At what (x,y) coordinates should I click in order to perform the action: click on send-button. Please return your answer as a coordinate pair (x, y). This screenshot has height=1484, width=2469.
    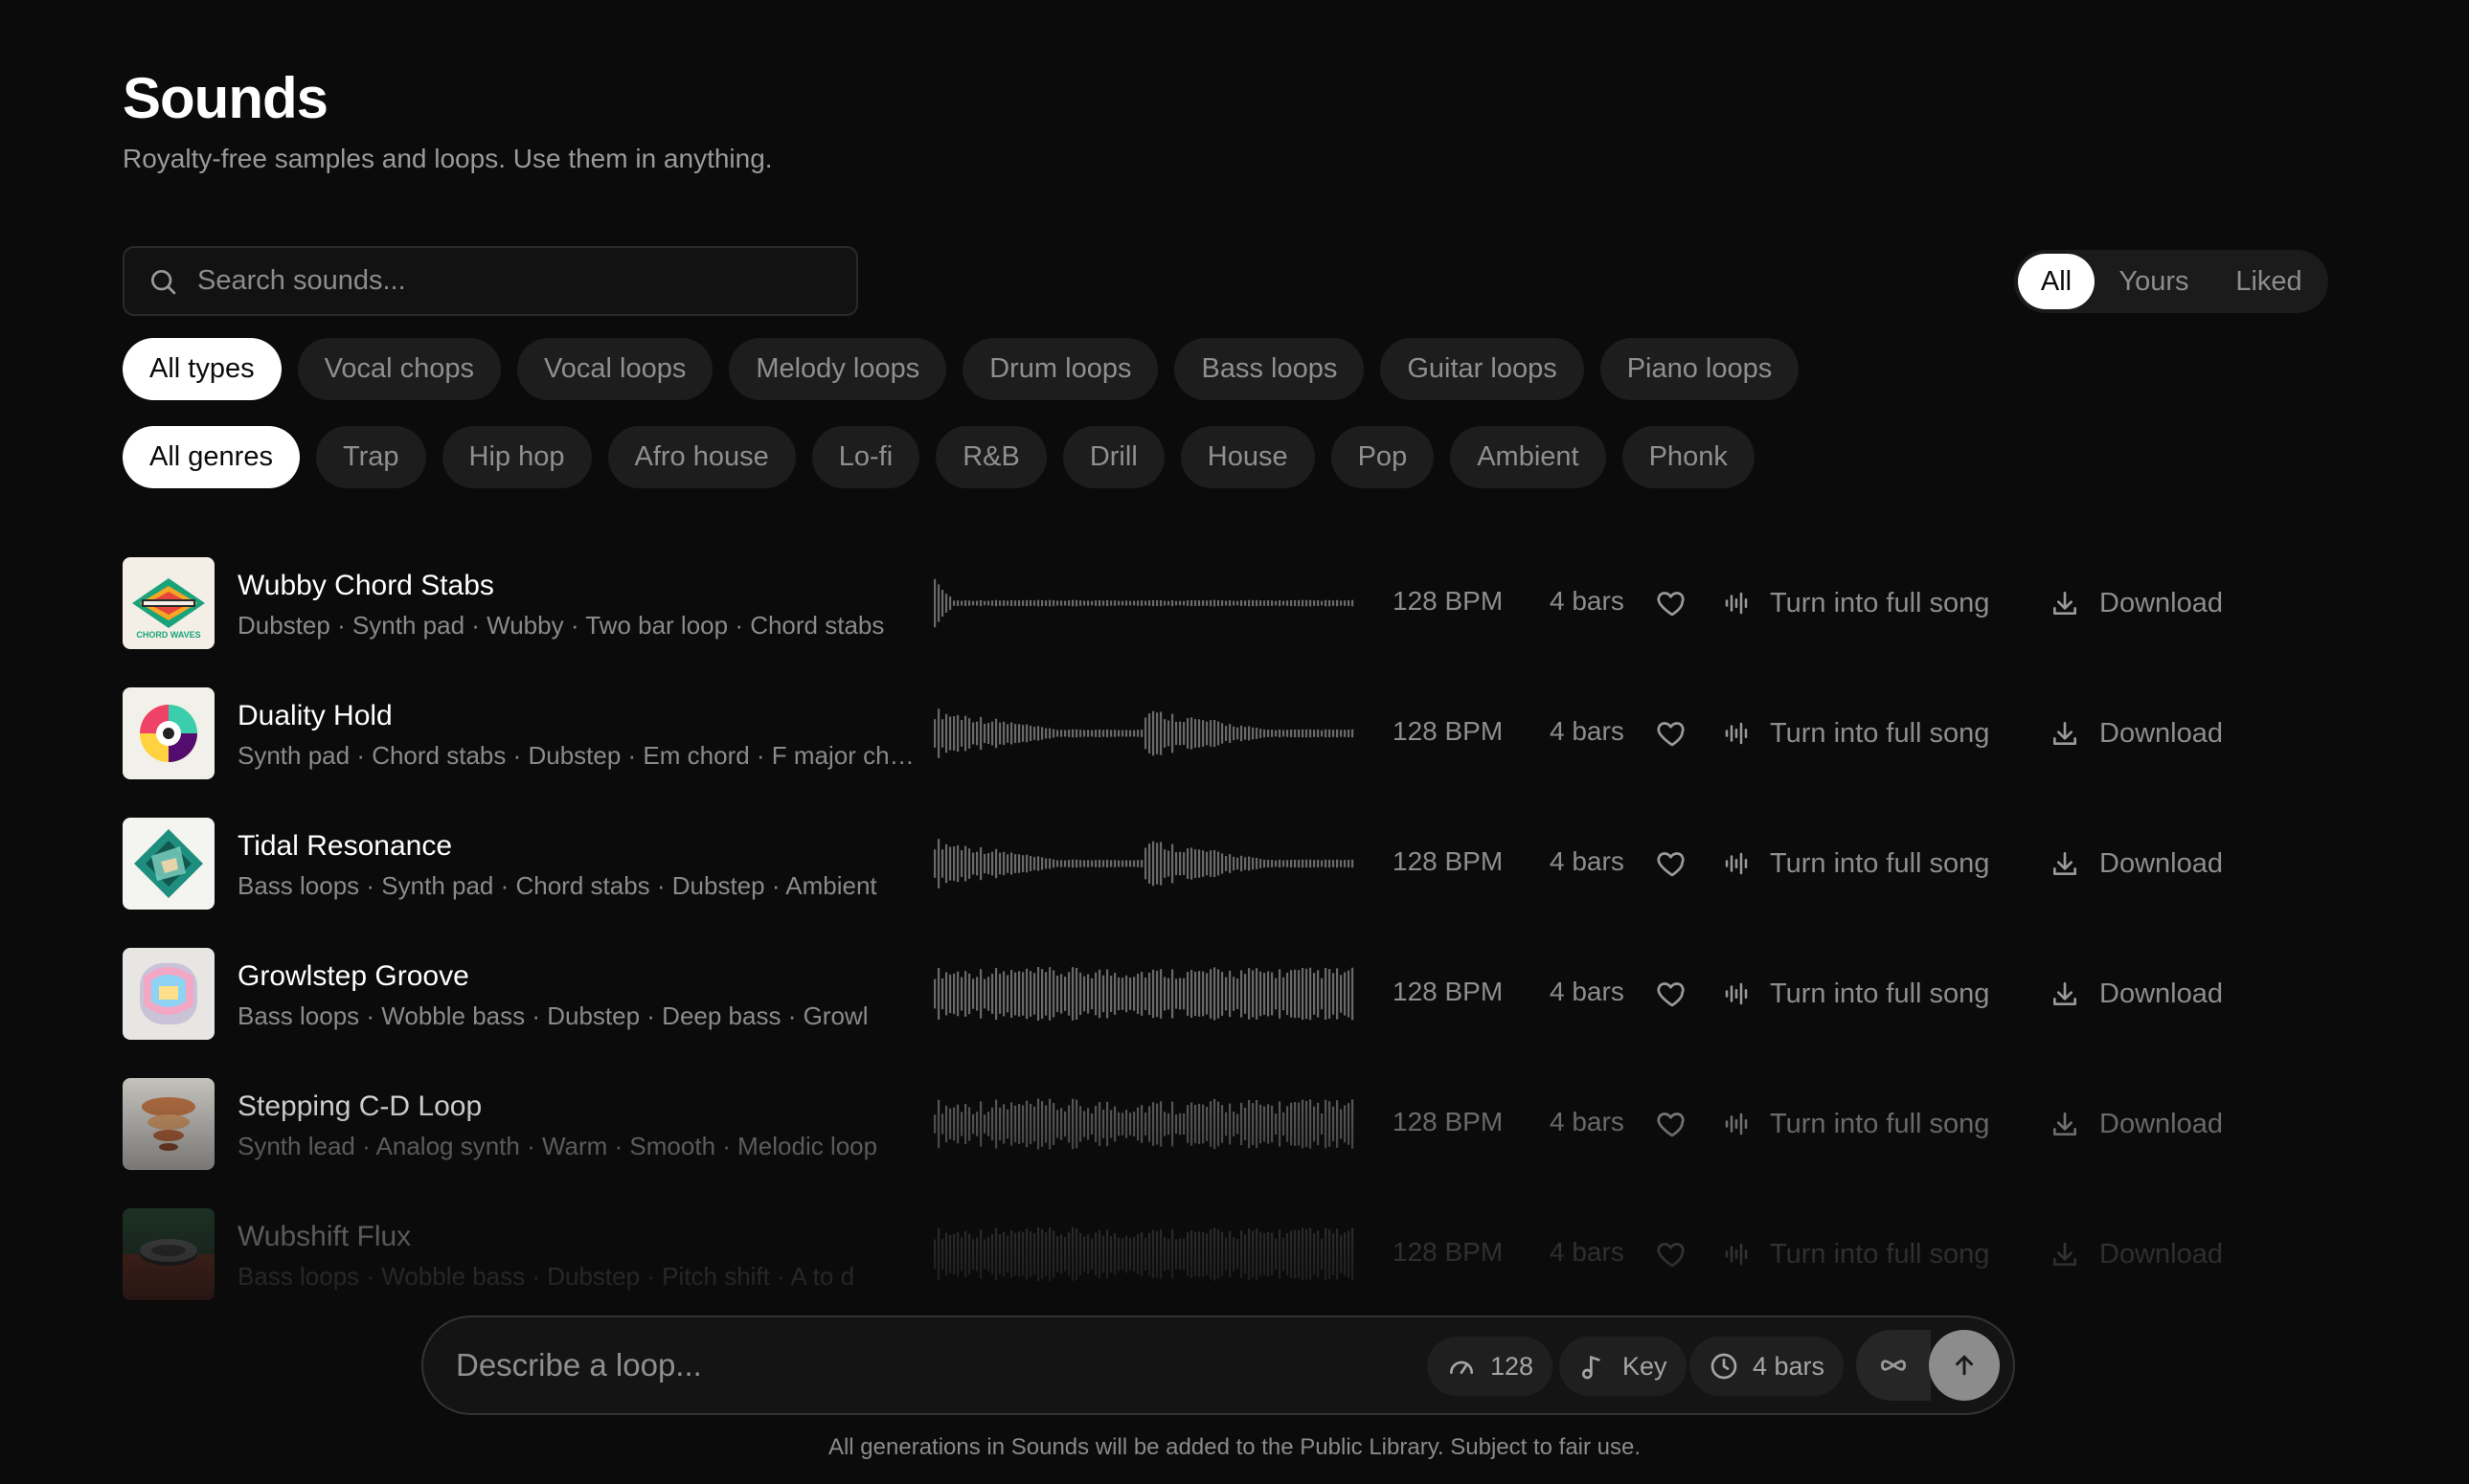
    Looking at the image, I should click on (1964, 1365).